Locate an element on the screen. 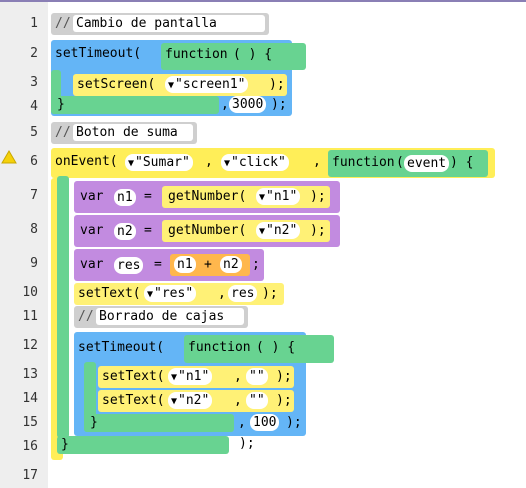 The width and height of the screenshot is (526, 488). var-n2-block: var n2 = getNumber( ▼"n2" ); is located at coordinates (207, 231).